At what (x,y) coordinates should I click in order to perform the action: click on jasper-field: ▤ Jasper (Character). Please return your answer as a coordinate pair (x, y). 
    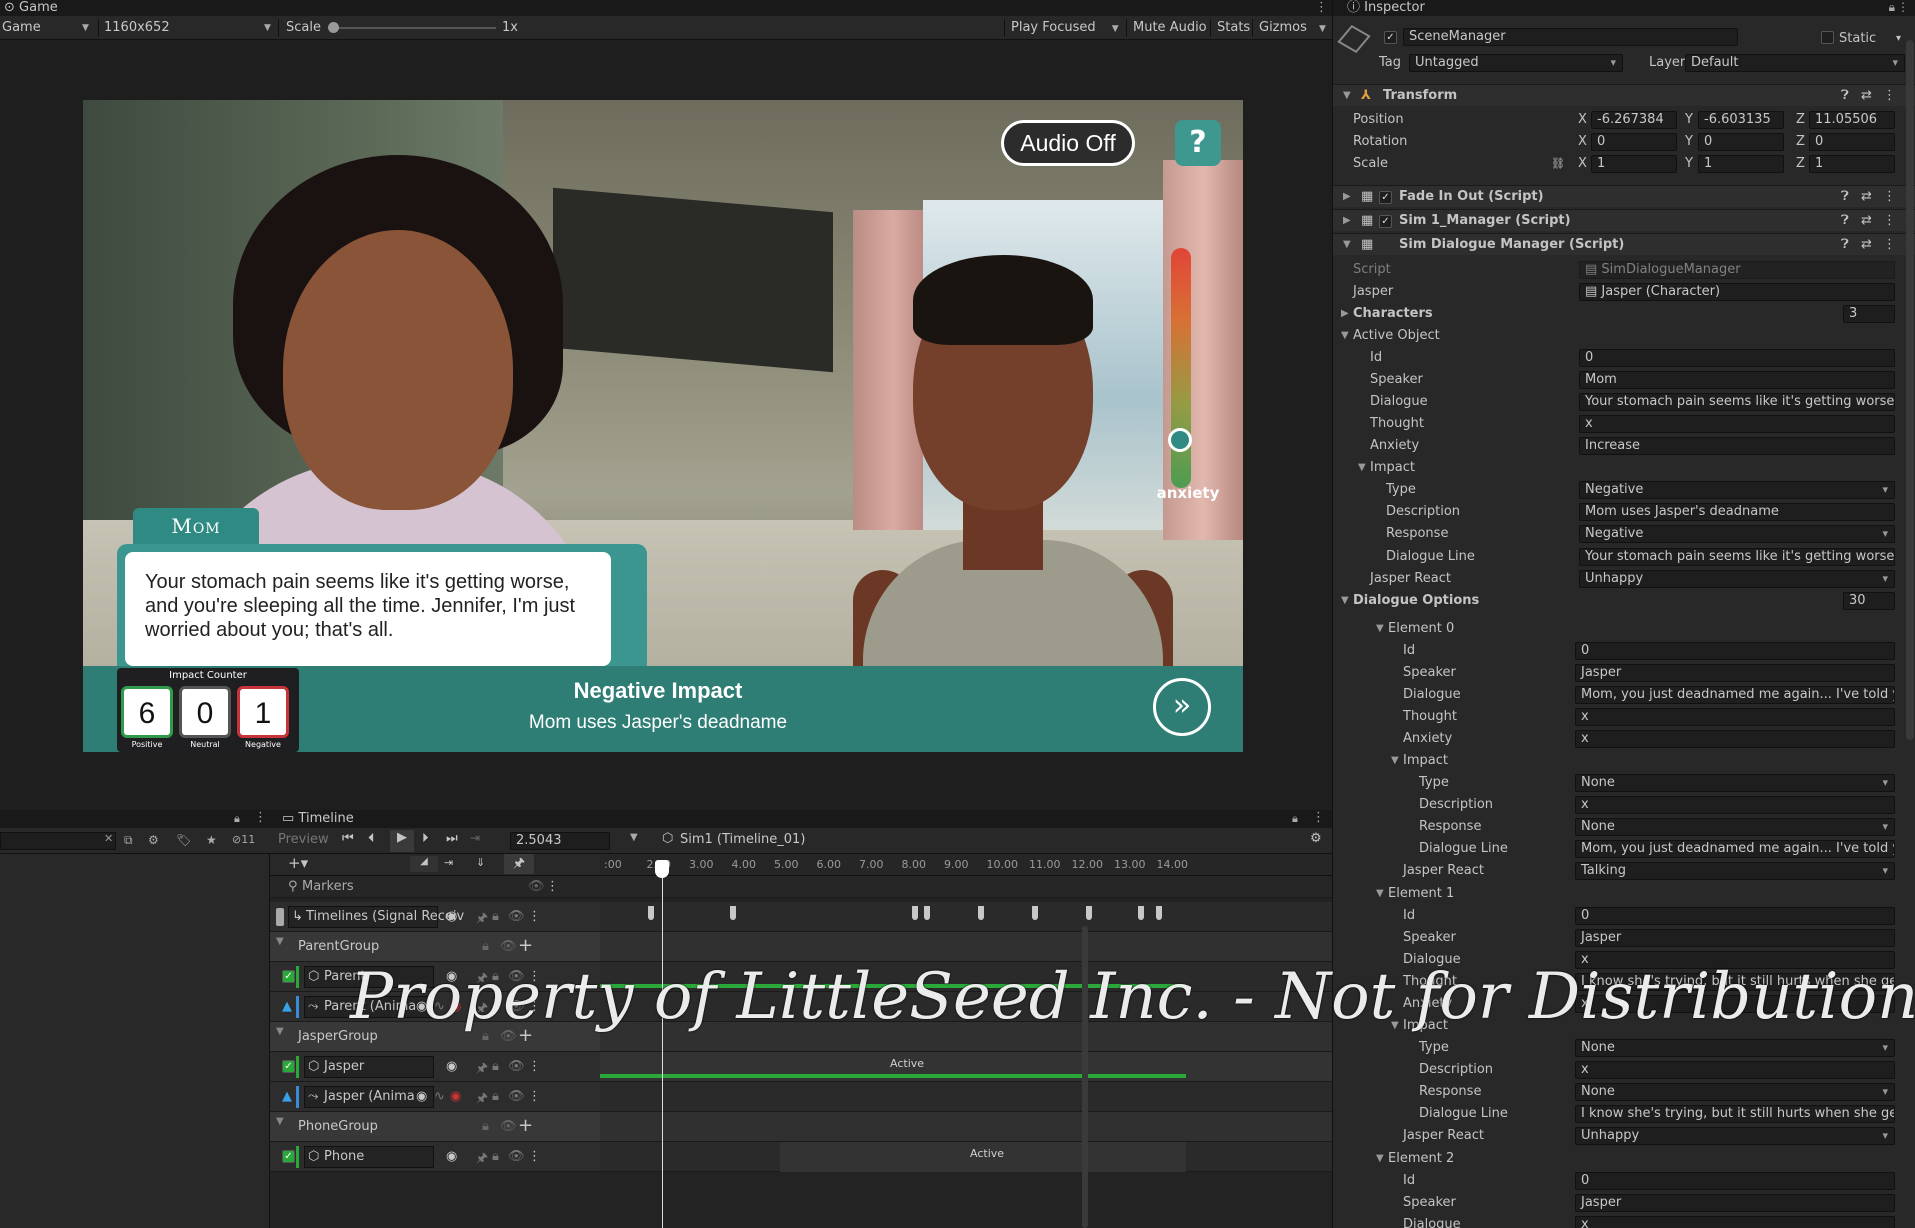
    Looking at the image, I should click on (1737, 292).